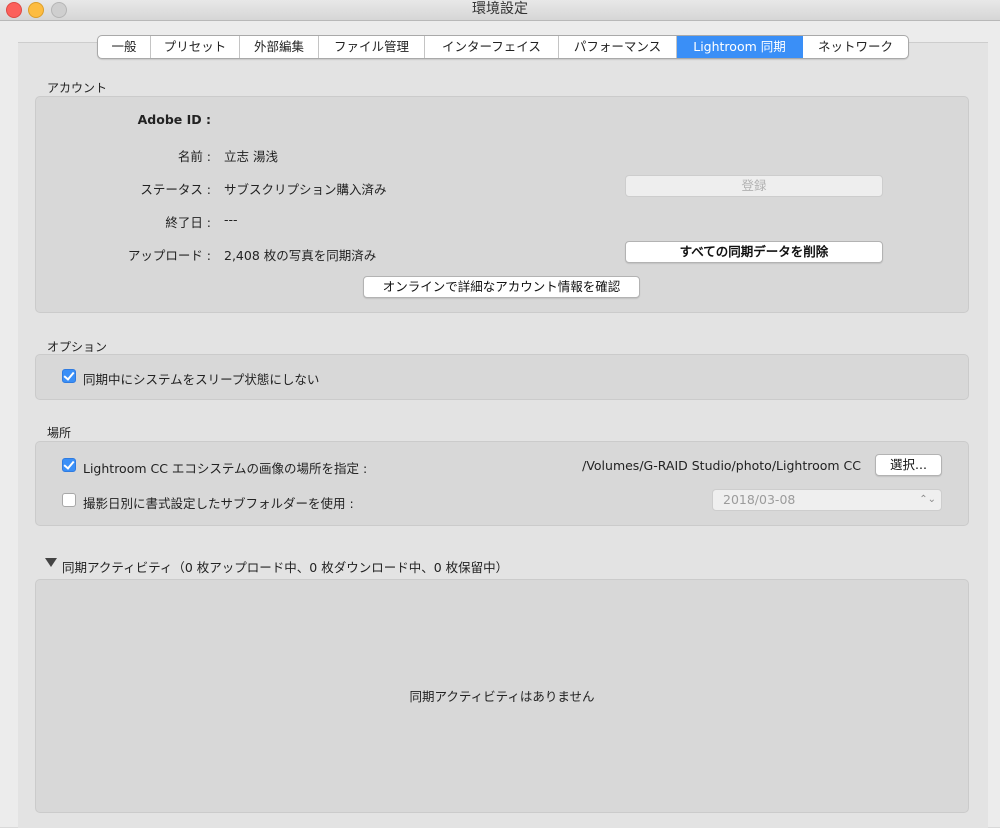 This screenshot has height=828, width=1000. I want to click on name-label: 名前 :, so click(194, 156).